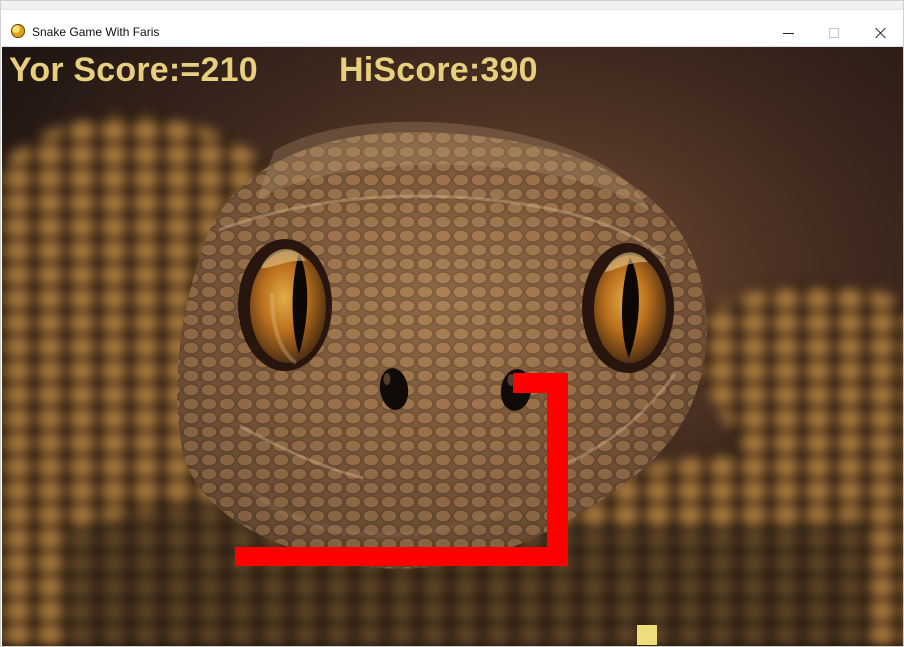 The height and width of the screenshot is (647, 904). Describe the element at coordinates (452, 24) in the screenshot. I see `title-bar: Snake Game With Faris` at that location.